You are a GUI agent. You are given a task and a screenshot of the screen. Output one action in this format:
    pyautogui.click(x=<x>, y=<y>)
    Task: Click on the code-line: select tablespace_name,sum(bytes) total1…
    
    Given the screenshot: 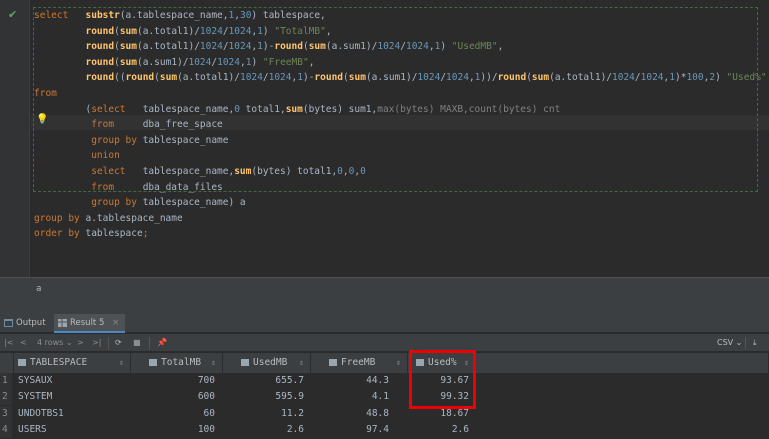 What is the action you would take?
    pyautogui.click(x=400, y=172)
    